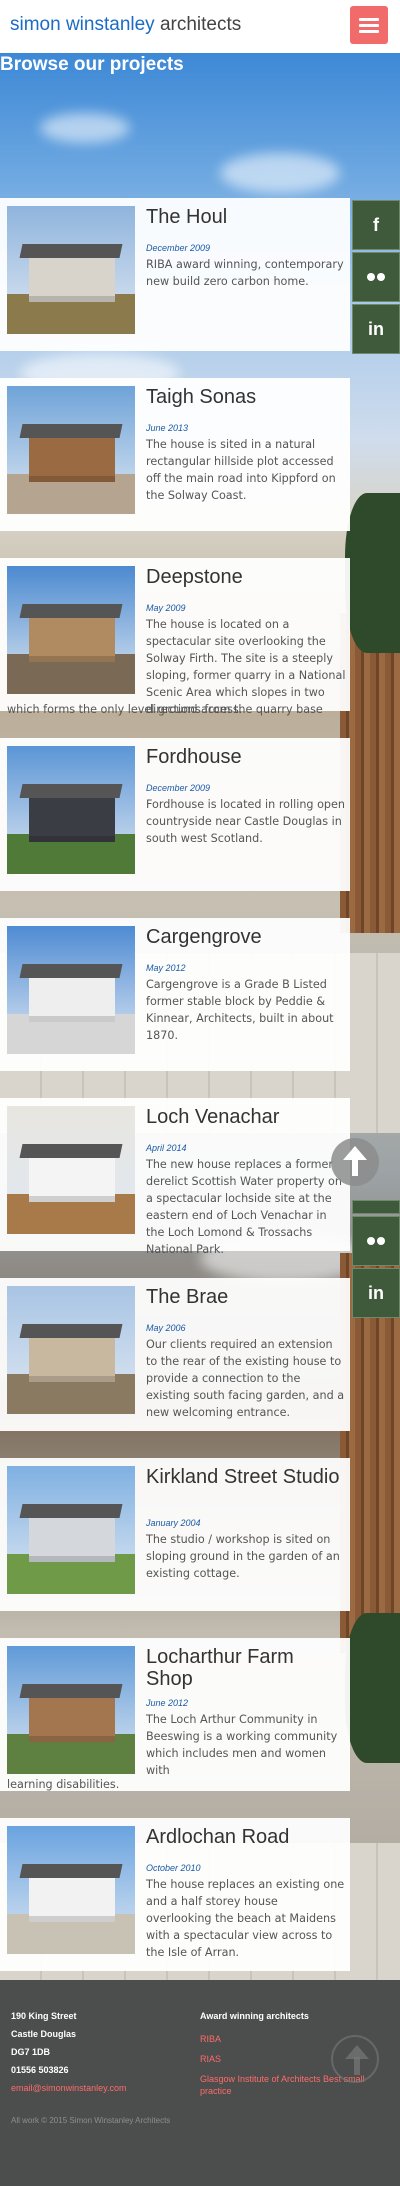 The height and width of the screenshot is (2186, 400). What do you see at coordinates (31, 2052) in the screenshot?
I see `address-line: DG7 1DB` at bounding box center [31, 2052].